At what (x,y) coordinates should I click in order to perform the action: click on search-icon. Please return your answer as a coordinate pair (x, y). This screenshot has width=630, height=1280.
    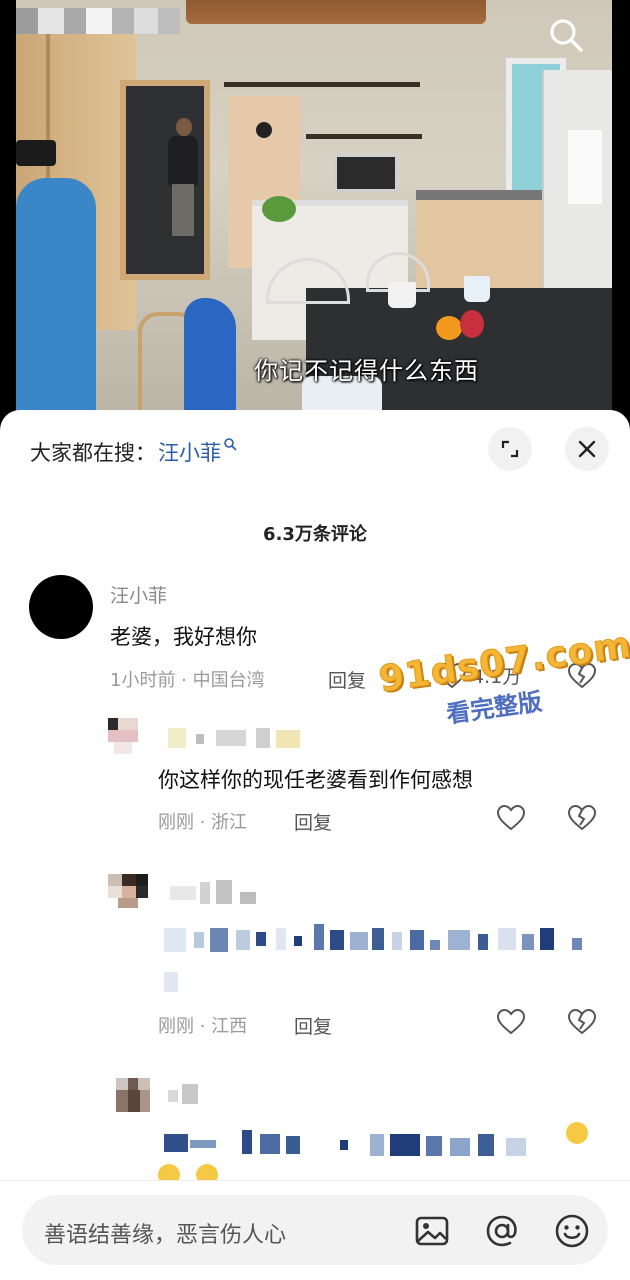
    Looking at the image, I should click on (566, 35).